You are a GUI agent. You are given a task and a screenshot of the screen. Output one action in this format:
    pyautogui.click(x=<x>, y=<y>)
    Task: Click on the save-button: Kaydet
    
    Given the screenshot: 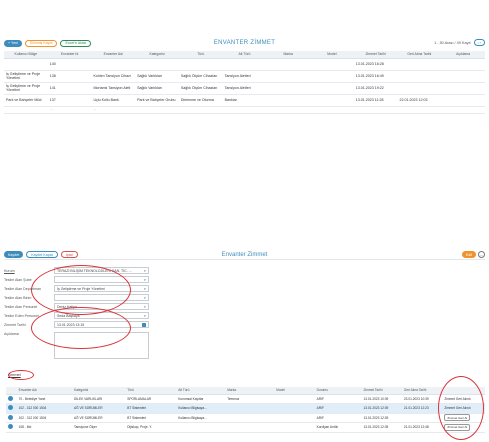 What is the action you would take?
    pyautogui.click(x=14, y=254)
    